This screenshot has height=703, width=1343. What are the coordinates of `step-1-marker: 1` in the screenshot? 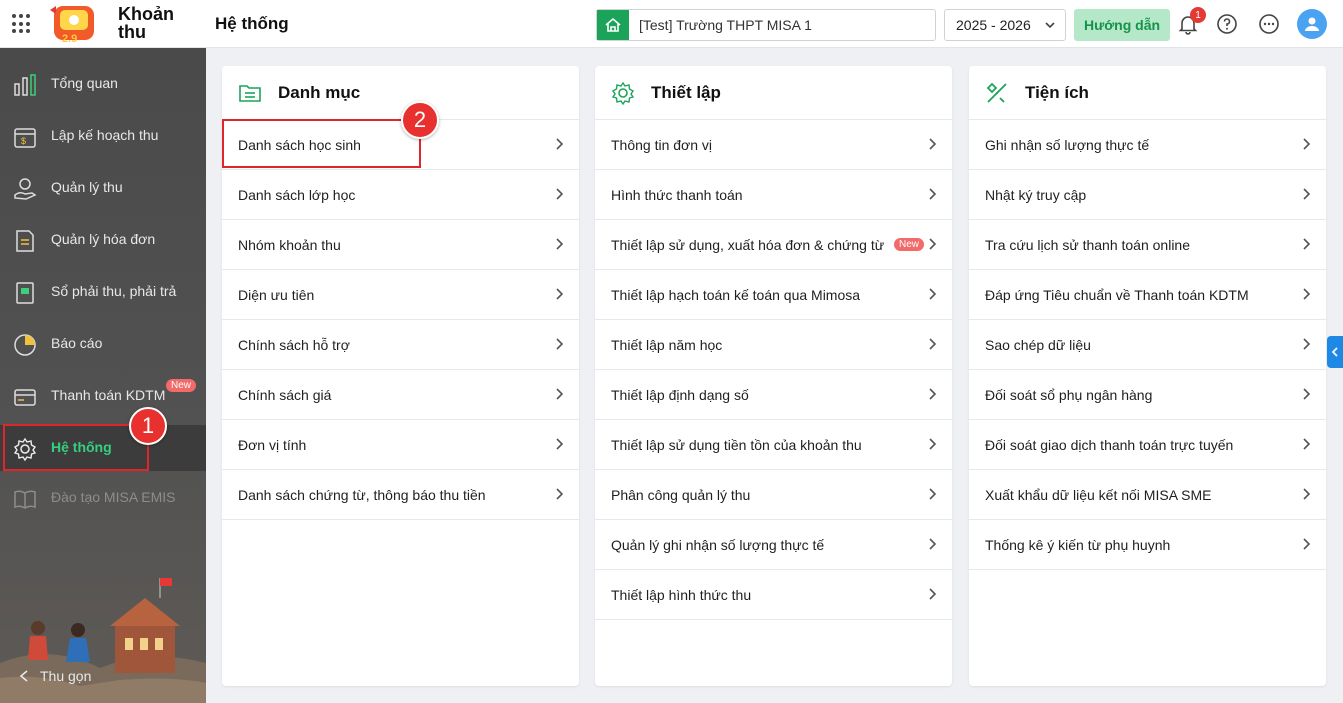 It's located at (148, 426).